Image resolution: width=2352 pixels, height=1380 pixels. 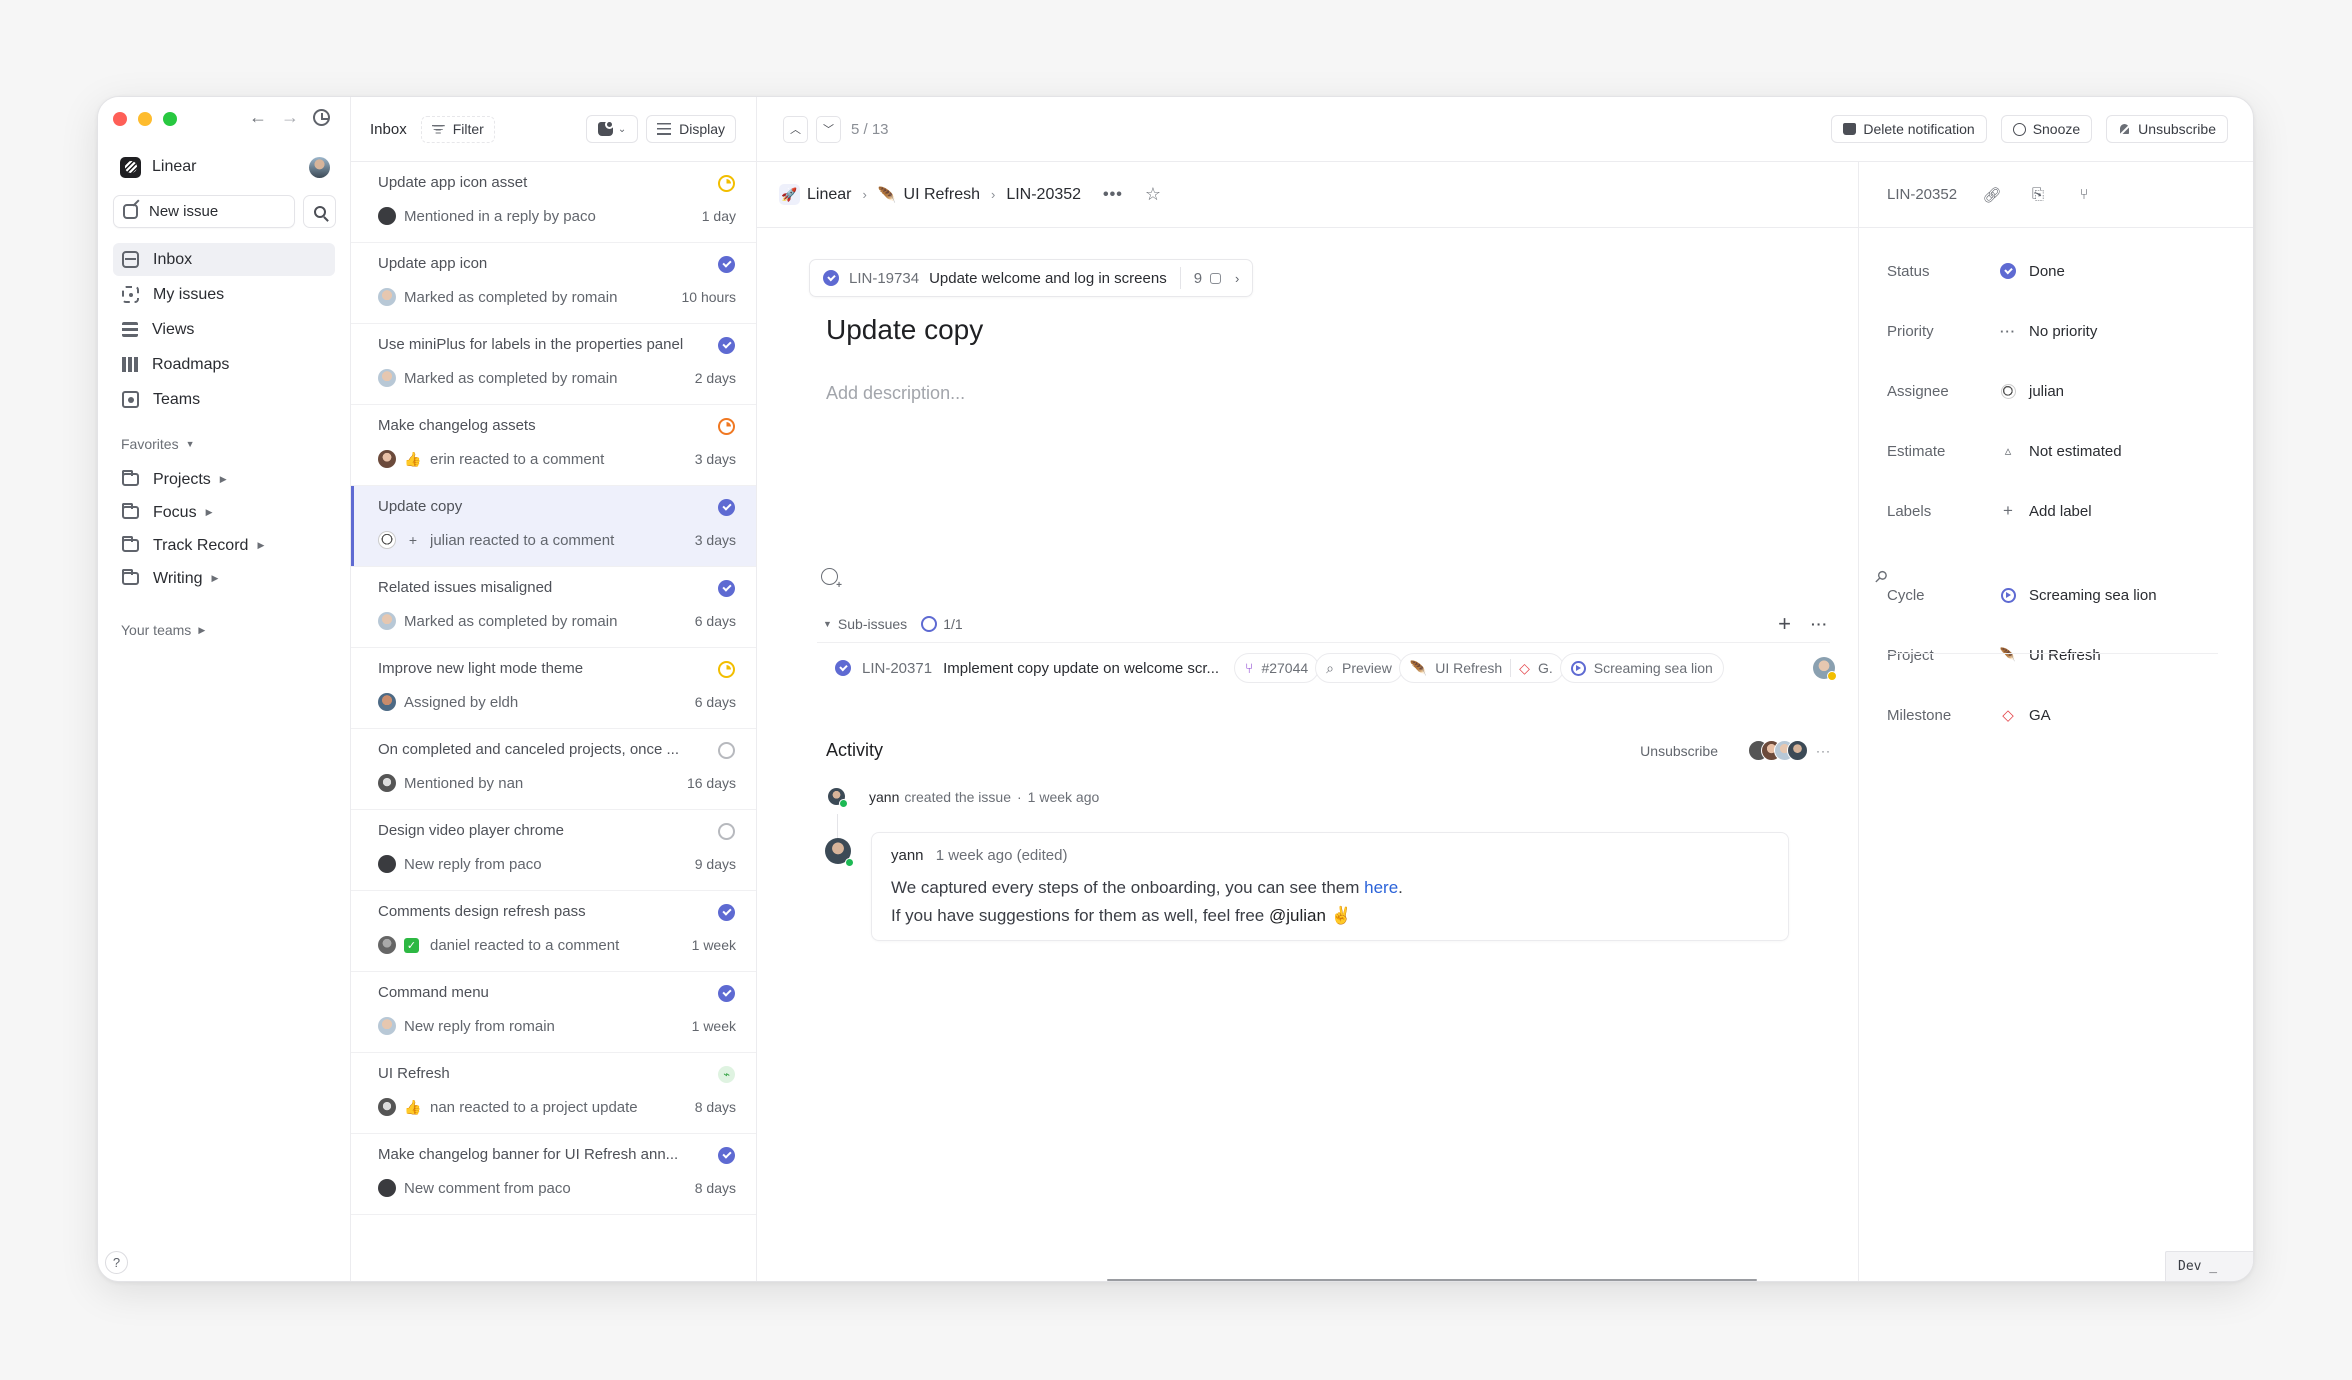 What do you see at coordinates (224, 545) in the screenshot?
I see `favorite-item-track-record: Track Record ▶` at bounding box center [224, 545].